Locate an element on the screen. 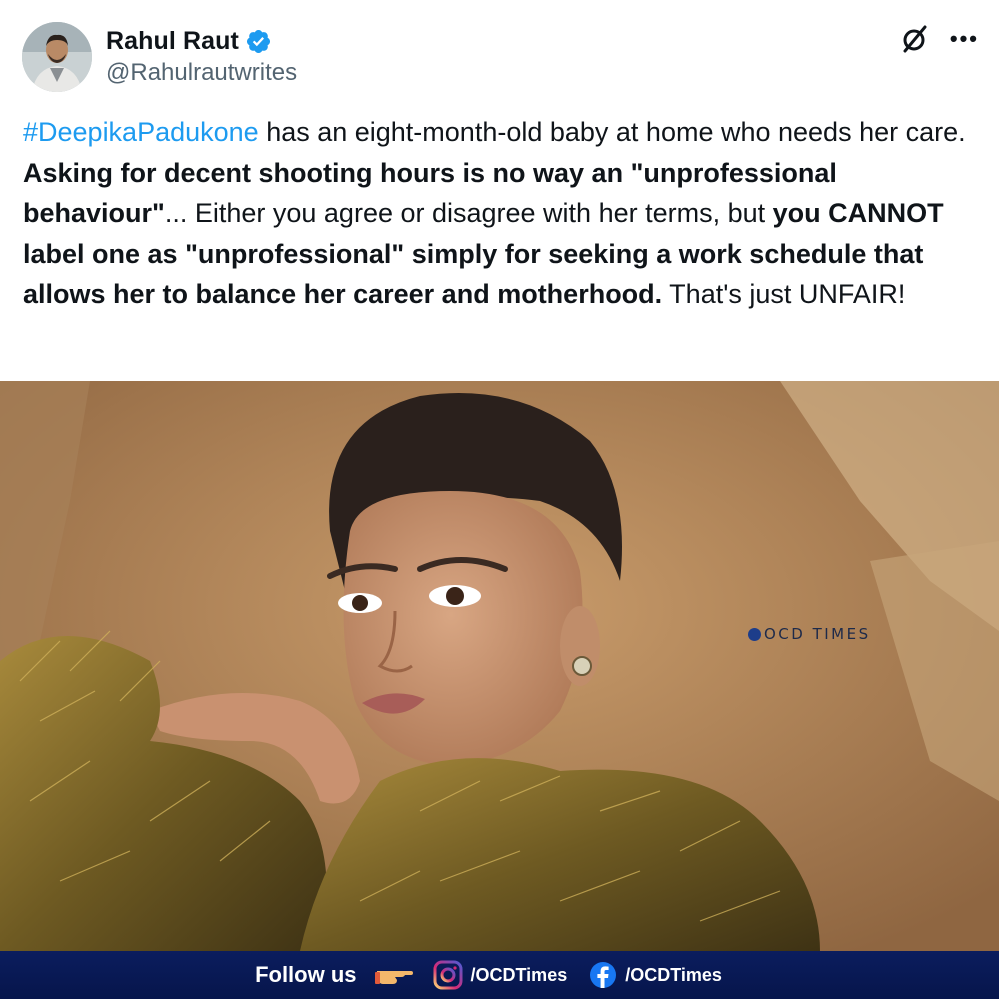  facebook-link: /OCDTimes is located at coordinates (655, 975).